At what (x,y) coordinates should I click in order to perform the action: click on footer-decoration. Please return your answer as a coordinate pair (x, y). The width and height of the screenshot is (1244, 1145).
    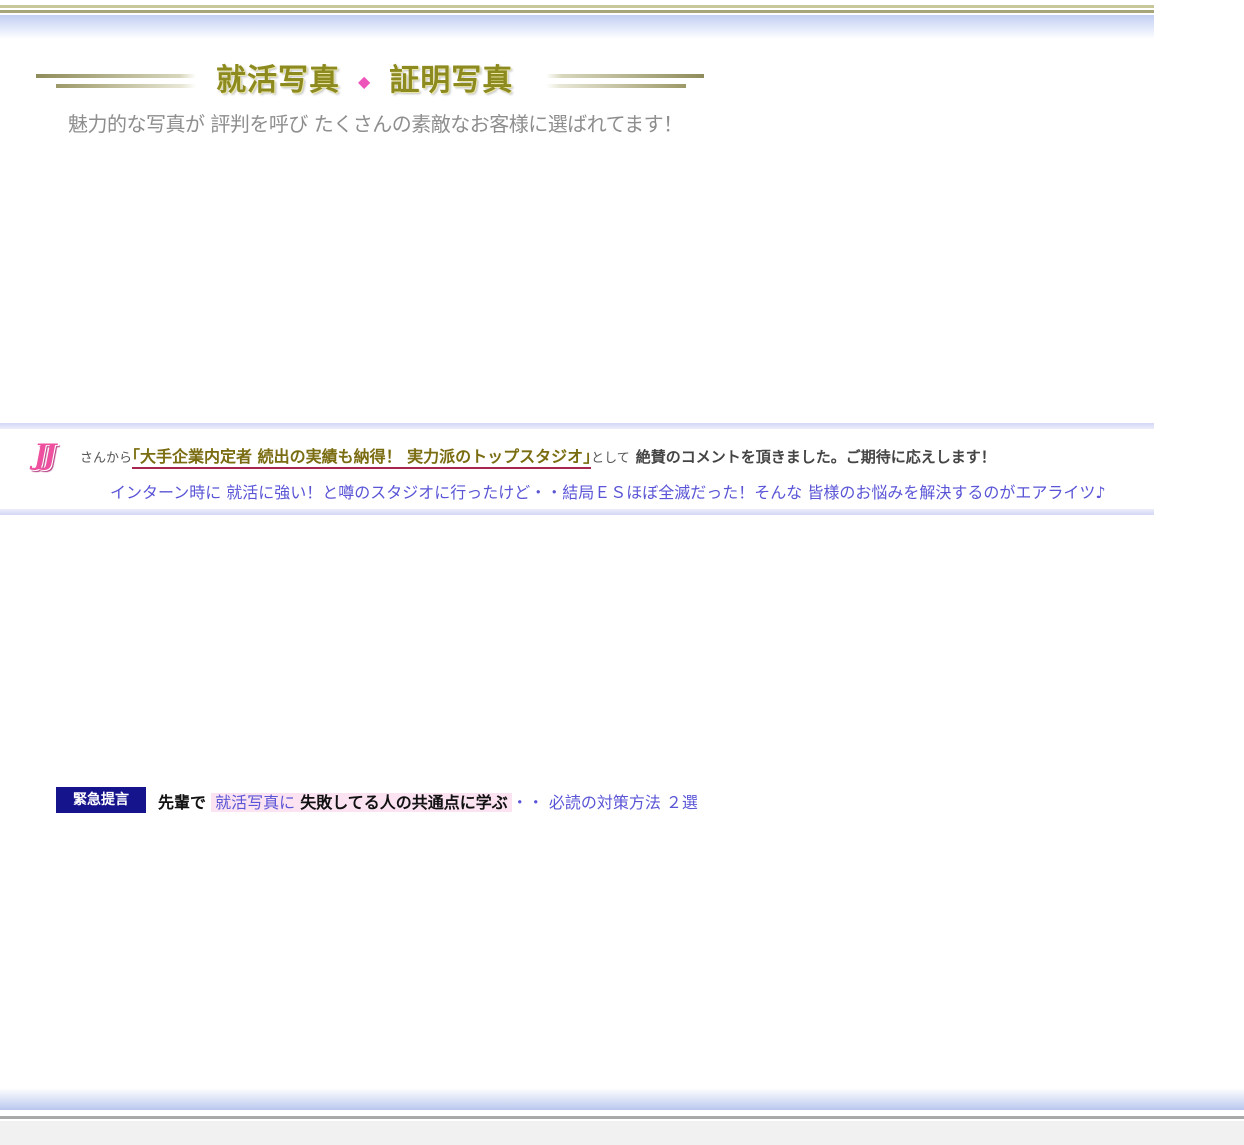
    Looking at the image, I should click on (622, 1116).